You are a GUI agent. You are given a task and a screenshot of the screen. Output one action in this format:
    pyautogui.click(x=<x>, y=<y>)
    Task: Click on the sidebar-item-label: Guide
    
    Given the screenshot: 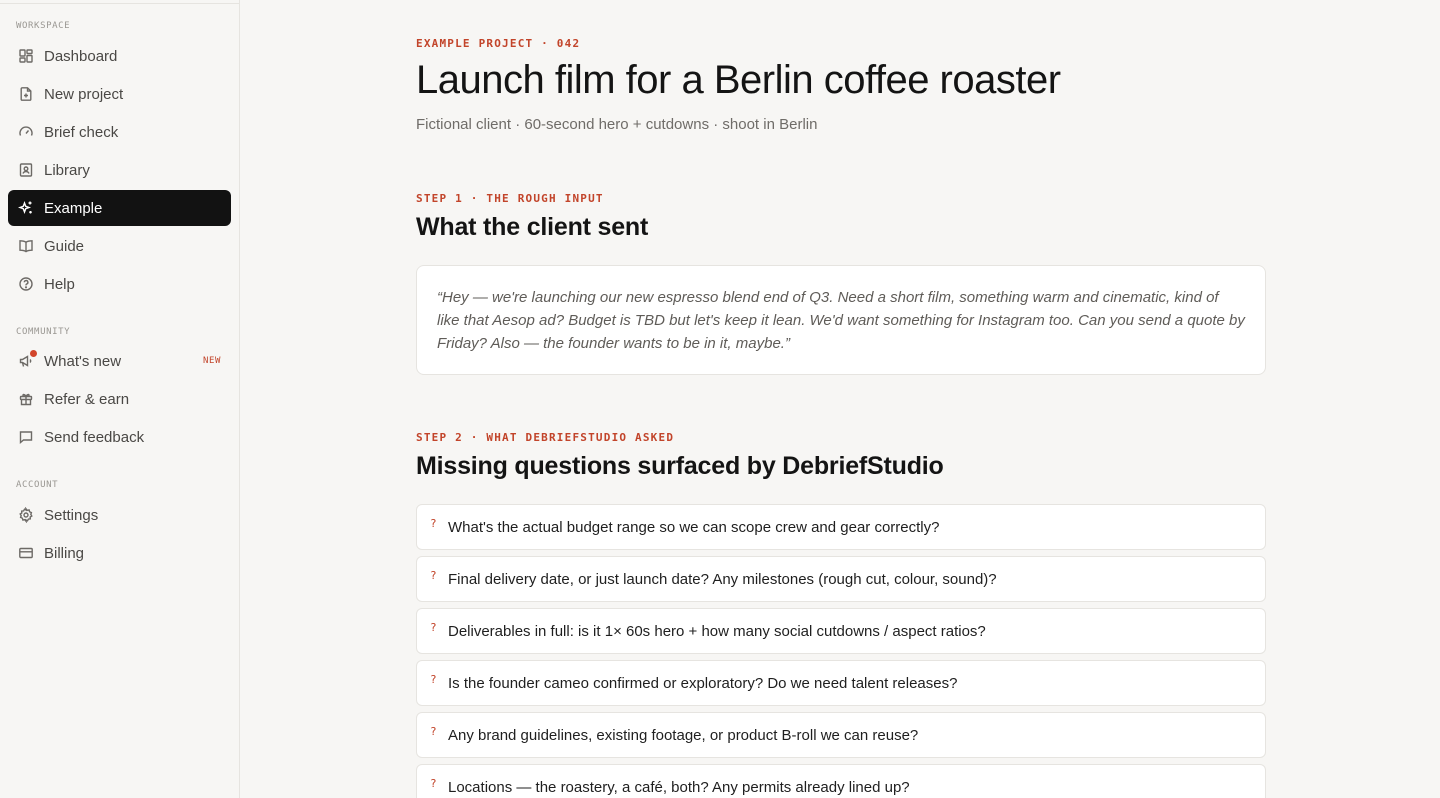 What is the action you would take?
    pyautogui.click(x=64, y=246)
    